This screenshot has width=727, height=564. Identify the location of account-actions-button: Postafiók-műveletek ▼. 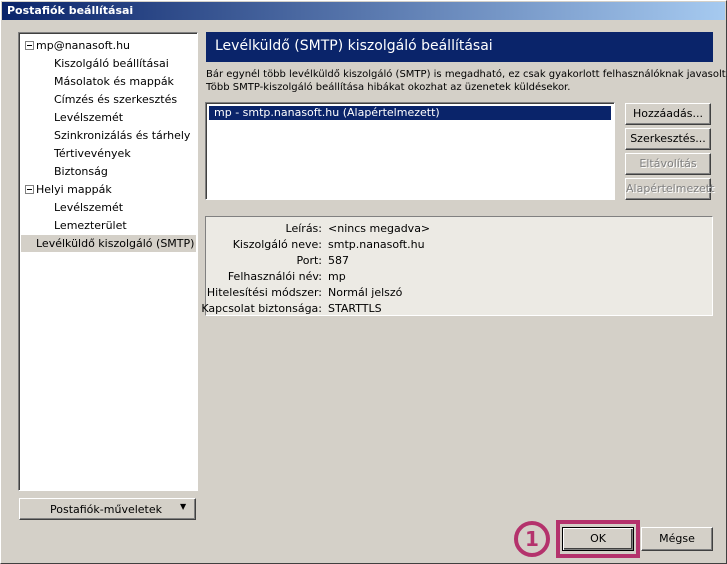
(107, 509).